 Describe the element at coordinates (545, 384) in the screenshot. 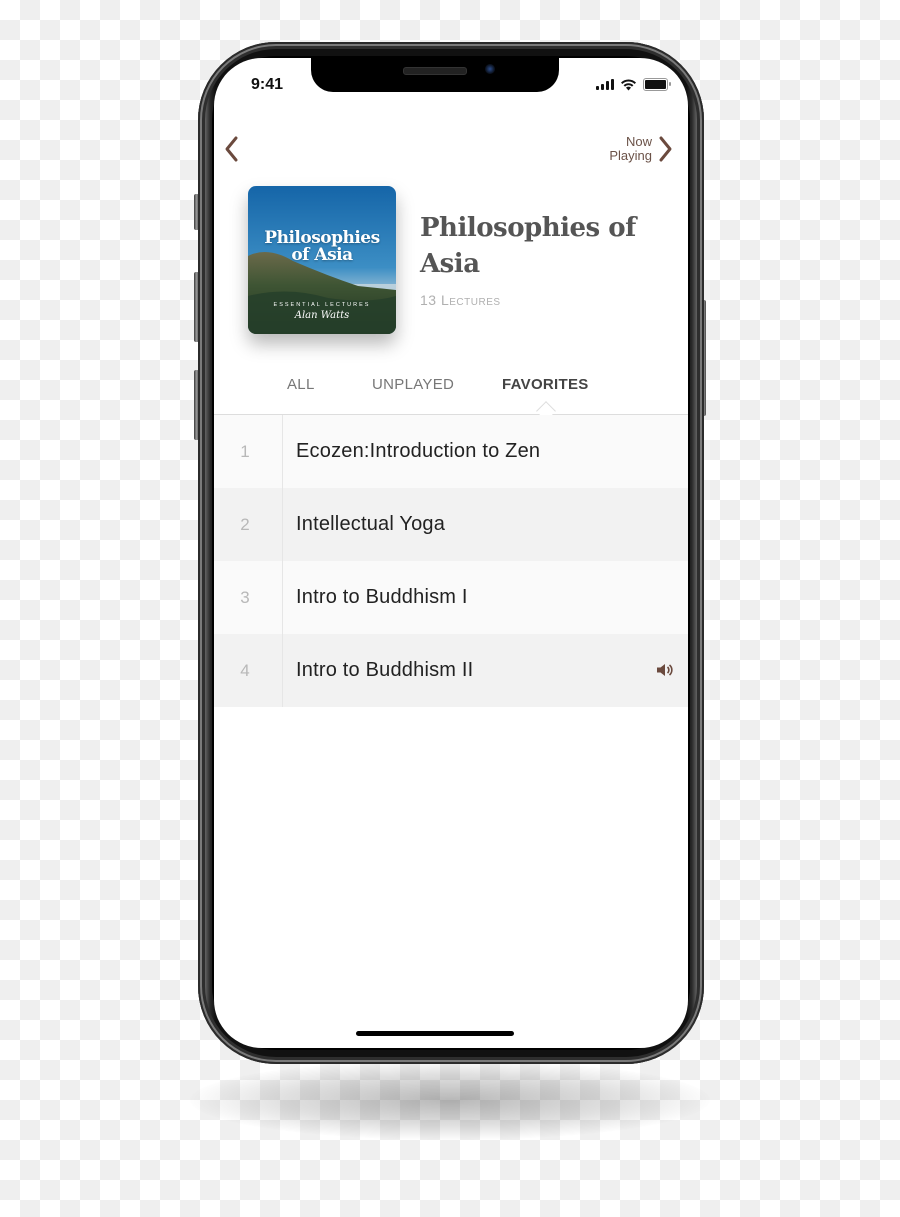

I see `tab-favorites: FAVORITES` at that location.